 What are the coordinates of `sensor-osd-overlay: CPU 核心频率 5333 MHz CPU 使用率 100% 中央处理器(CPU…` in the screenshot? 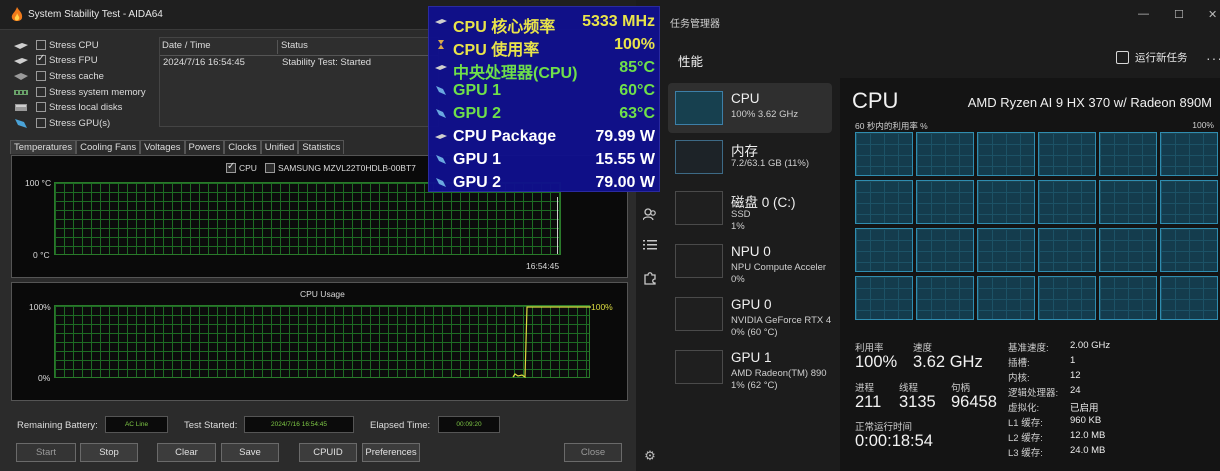 It's located at (544, 99).